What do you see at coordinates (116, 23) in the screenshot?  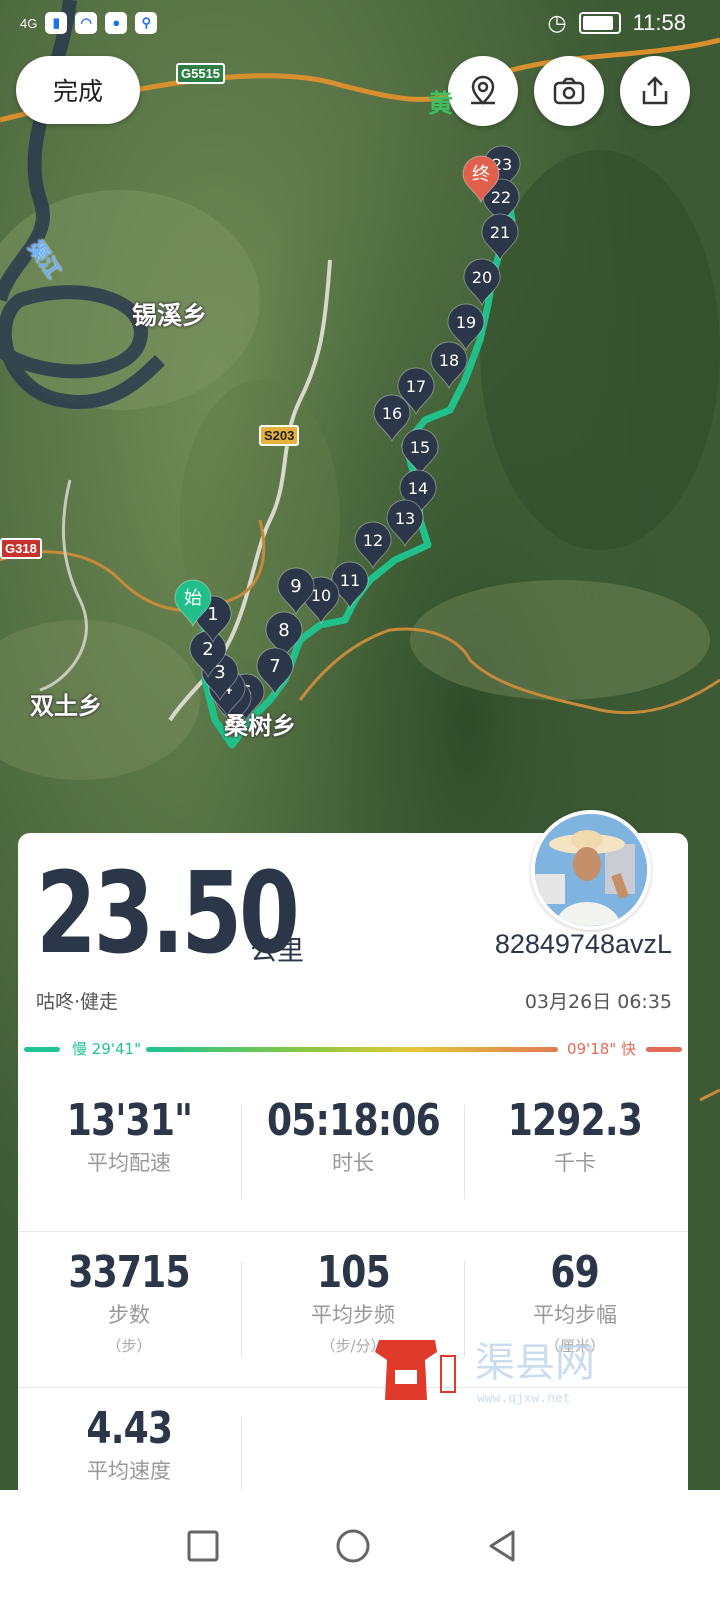 I see `app-notification-icon: ●` at bounding box center [116, 23].